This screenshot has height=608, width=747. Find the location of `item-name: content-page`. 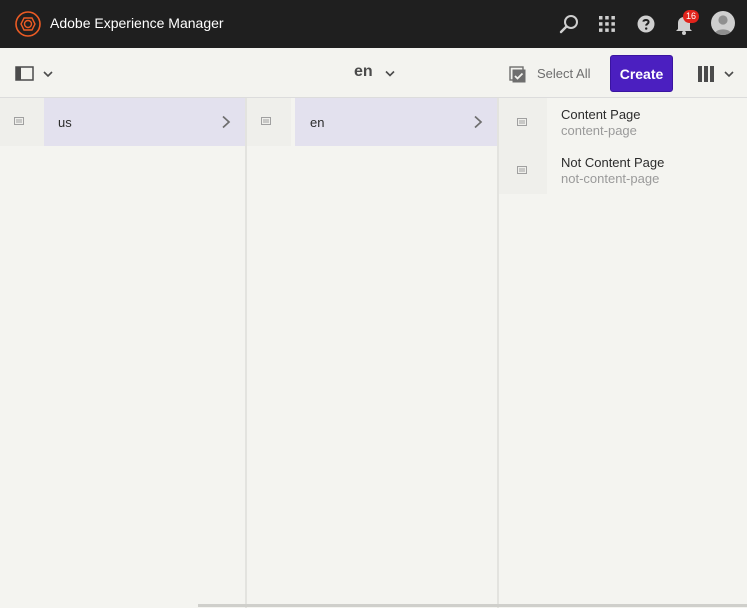

item-name: content-page is located at coordinates (599, 130).